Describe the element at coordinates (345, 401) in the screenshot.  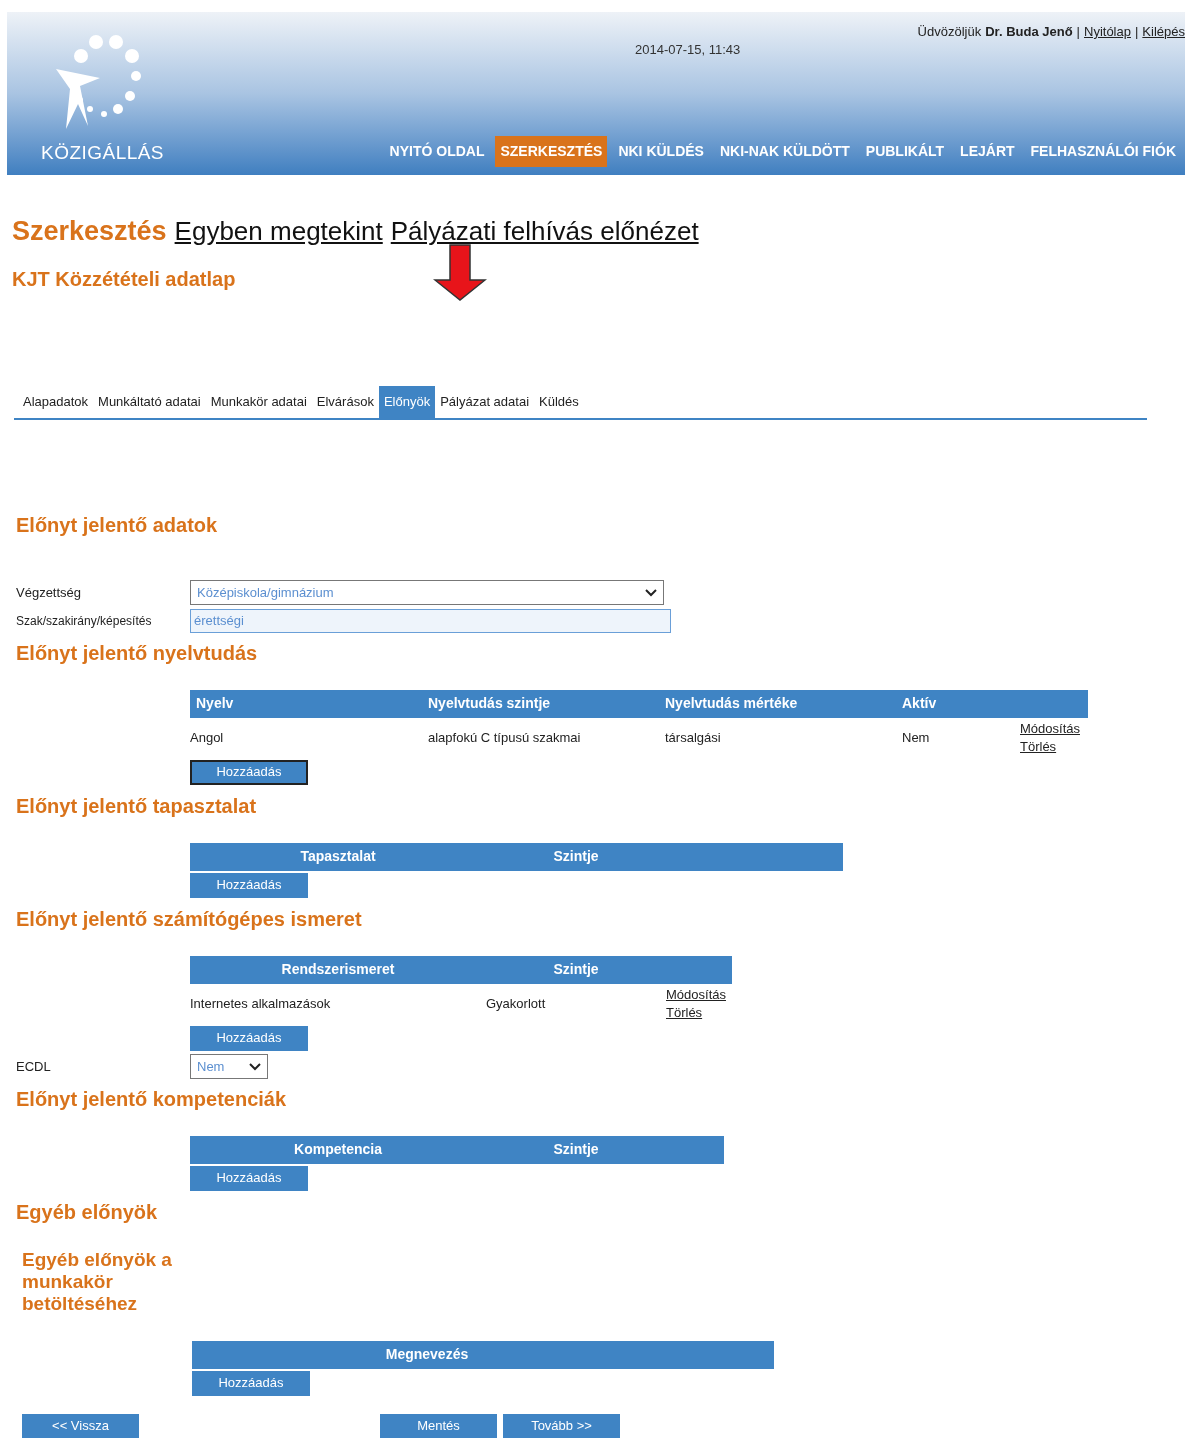
I see `form-tab: Elvárások` at that location.